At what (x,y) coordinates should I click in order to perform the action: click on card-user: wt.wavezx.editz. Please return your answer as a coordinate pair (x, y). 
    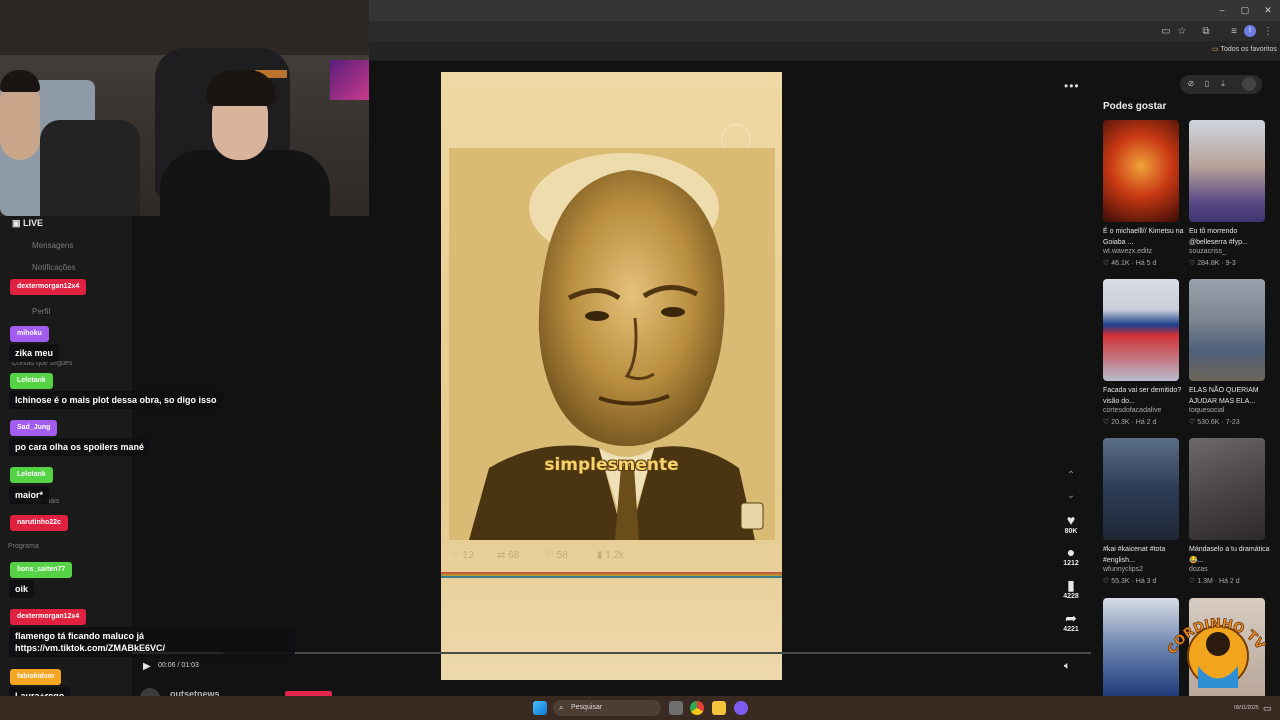
    Looking at the image, I should click on (1128, 251).